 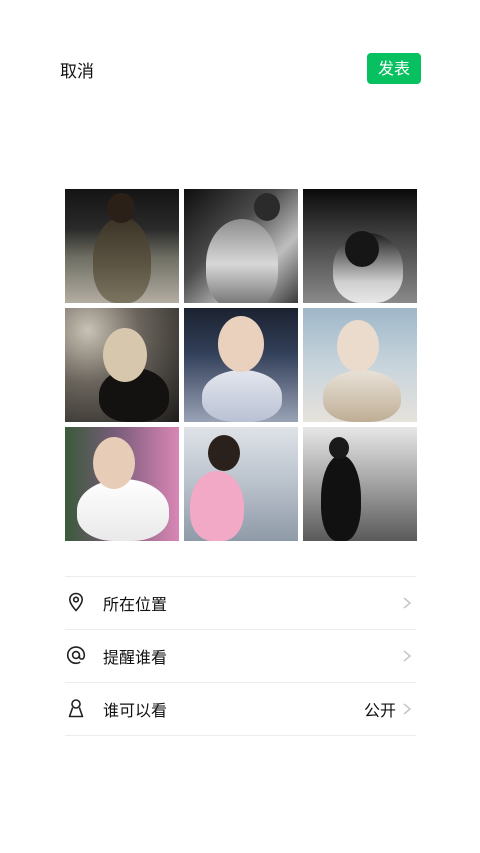 What do you see at coordinates (240, 709) in the screenshot?
I see `visibility-row: 谁可以看 公开` at bounding box center [240, 709].